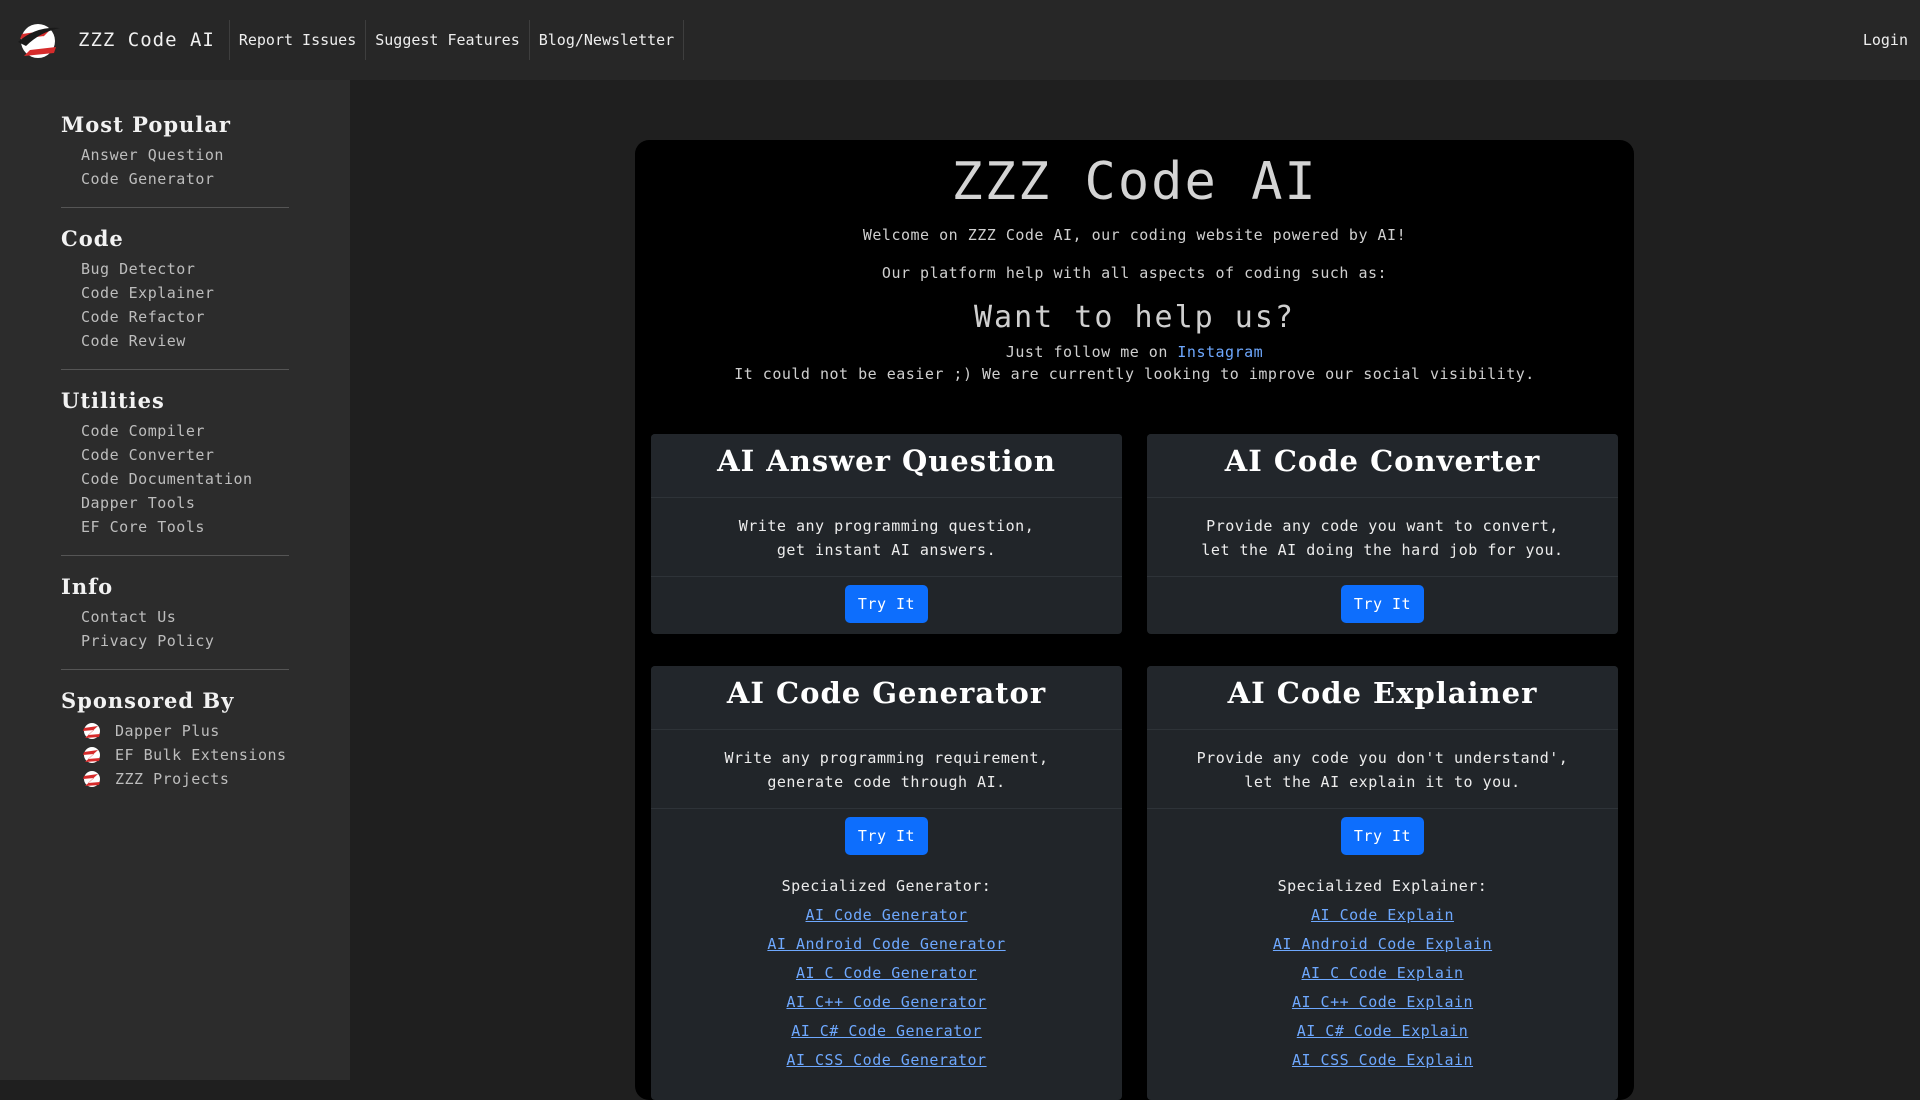 This screenshot has height=1100, width=1920. What do you see at coordinates (1382, 526) in the screenshot?
I see `card-description-line: Provide any code you want to convert,` at bounding box center [1382, 526].